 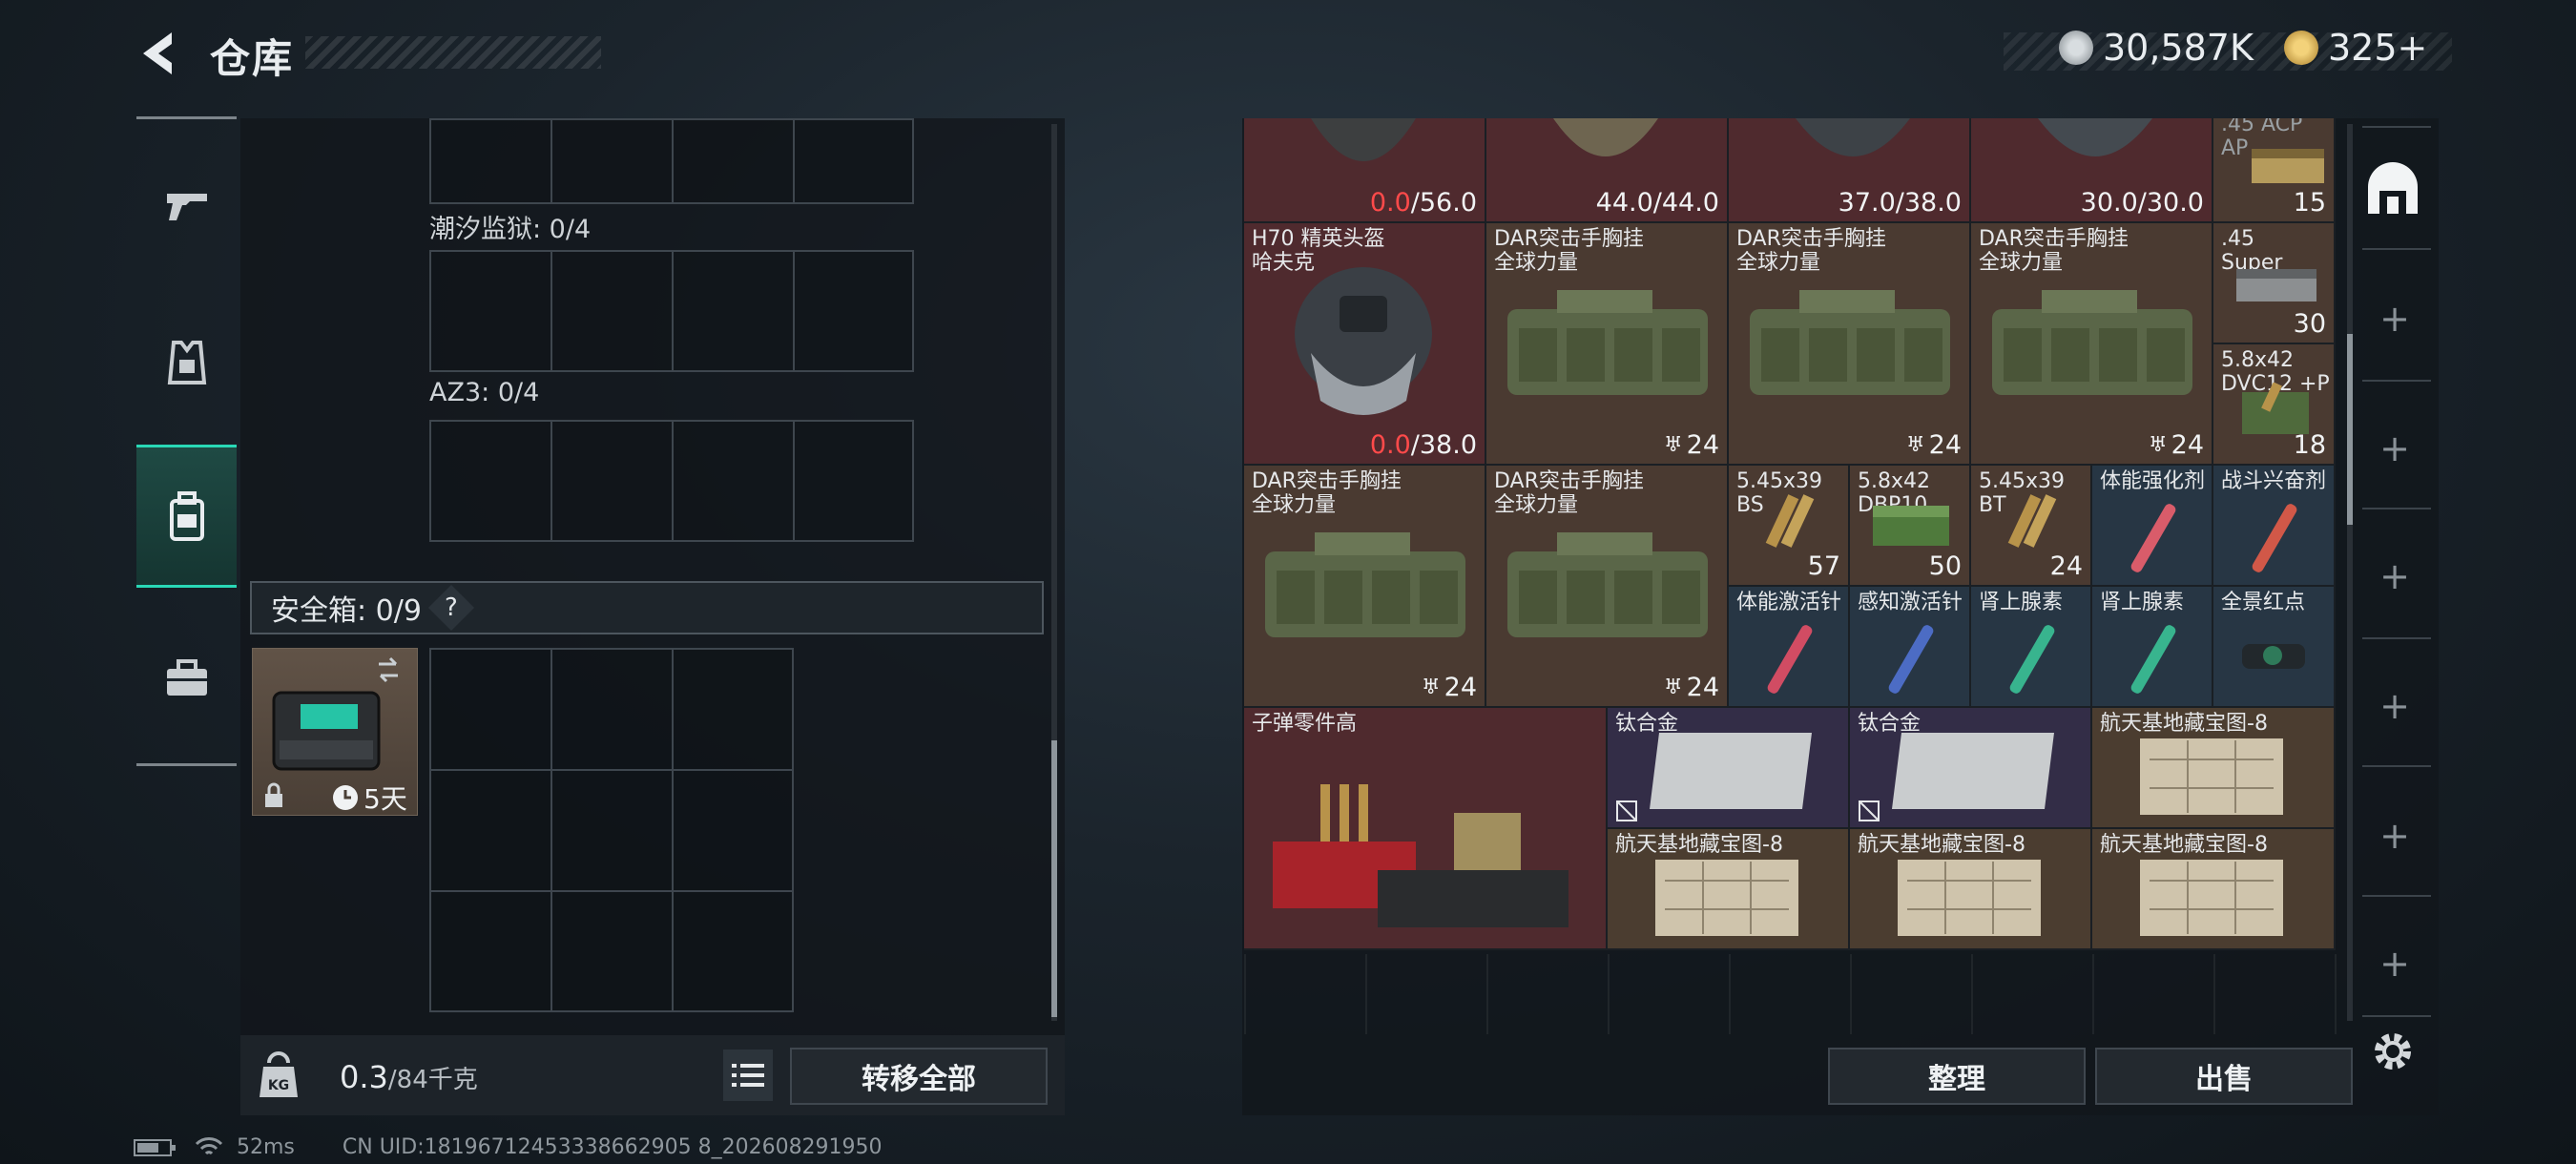 What do you see at coordinates (2350, 430) in the screenshot?
I see `right-scrollbar-thumb` at bounding box center [2350, 430].